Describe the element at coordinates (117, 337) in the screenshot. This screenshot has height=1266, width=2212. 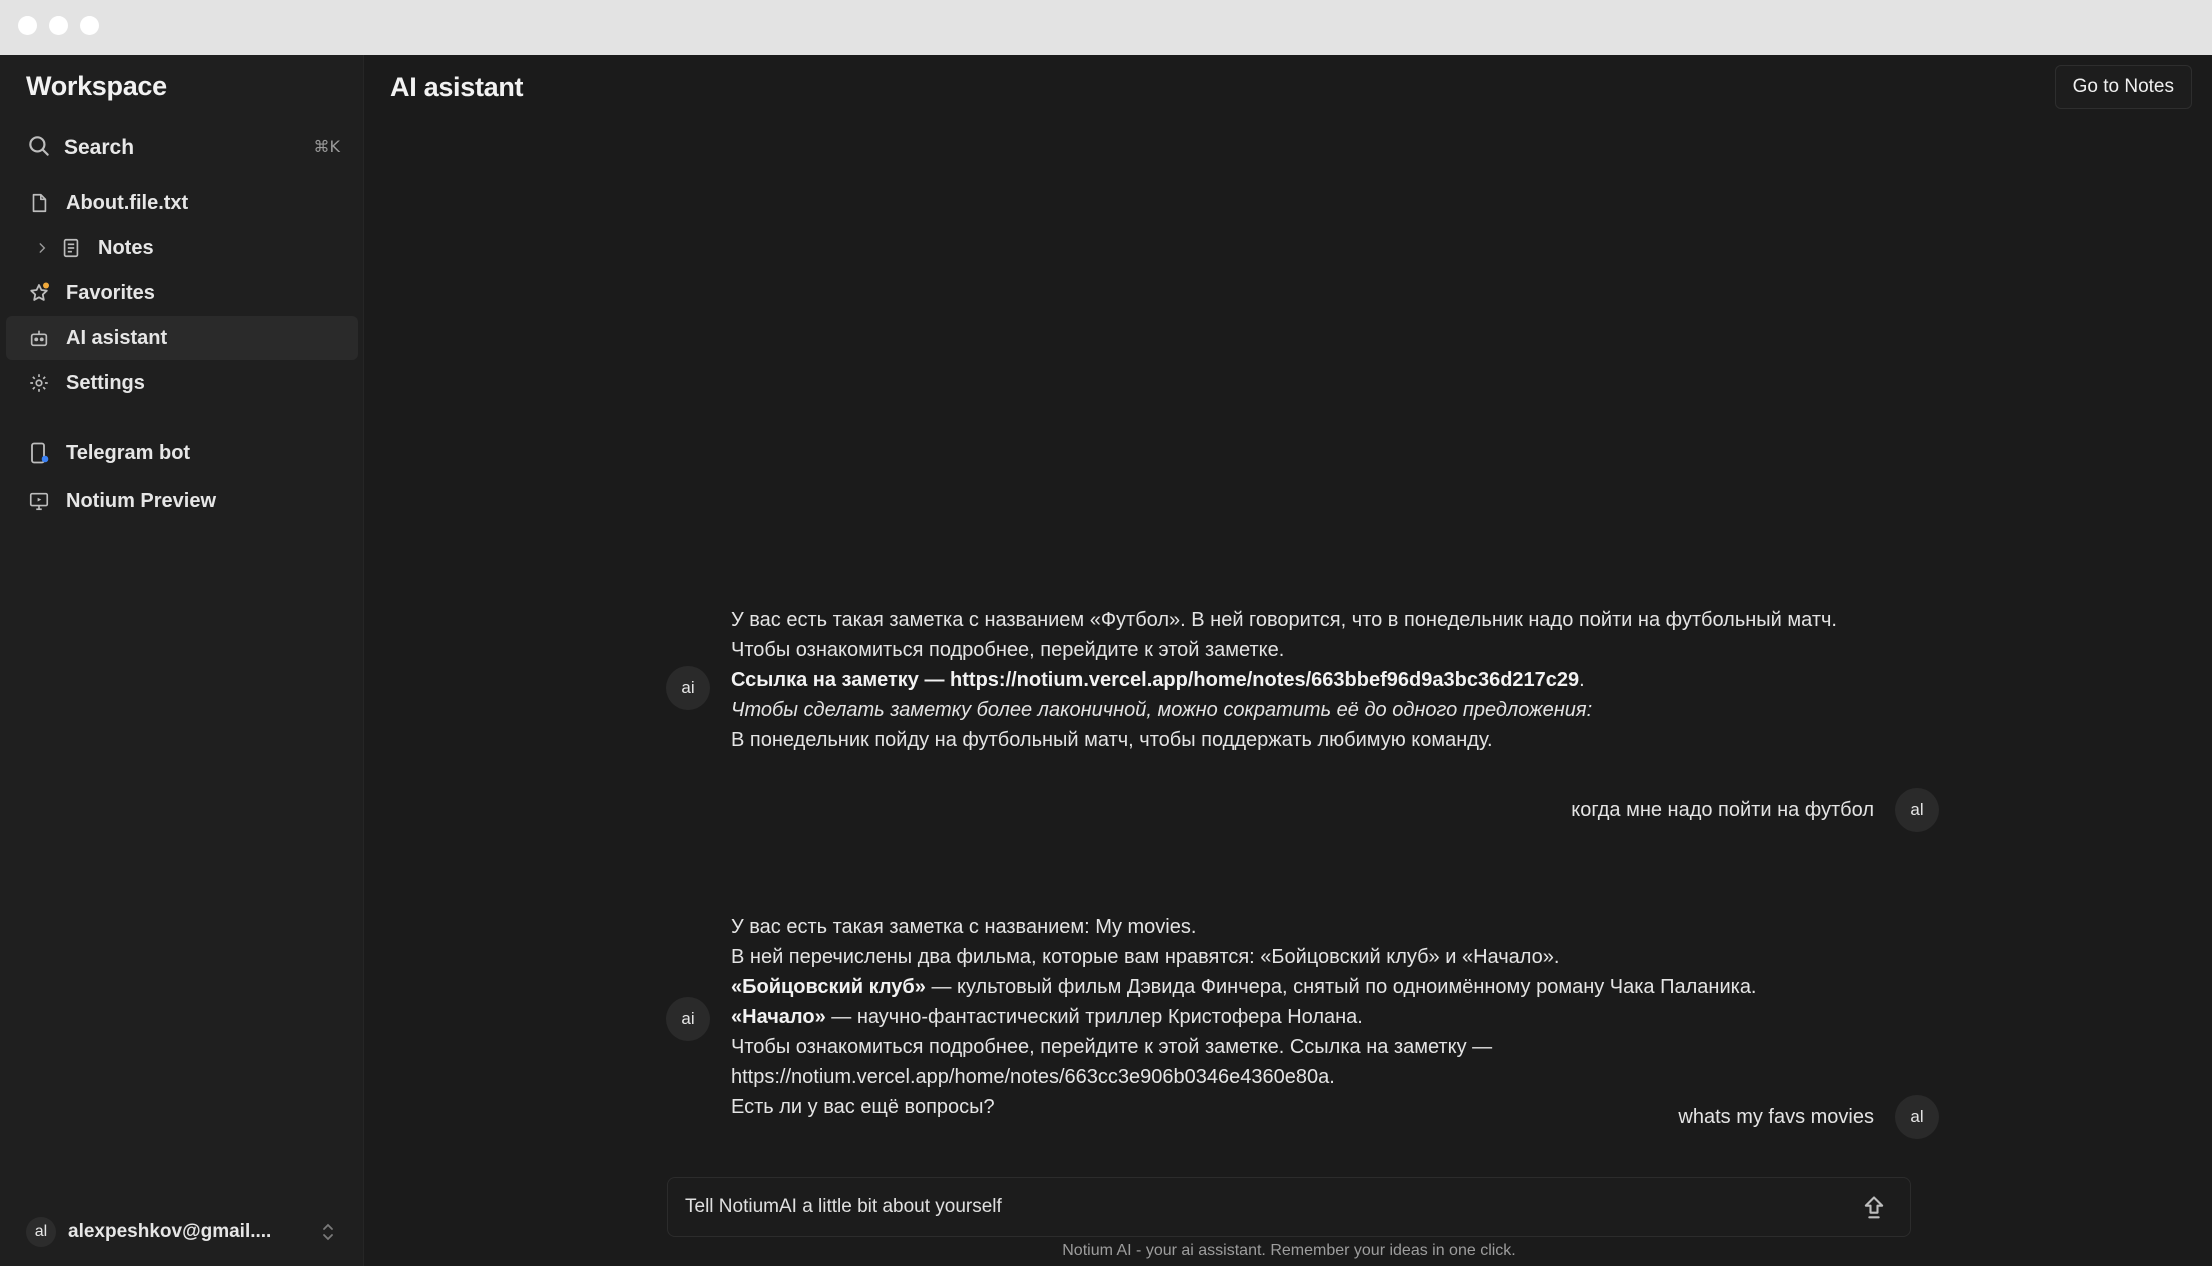
I see `sidebar-item-label: AI asistant` at that location.